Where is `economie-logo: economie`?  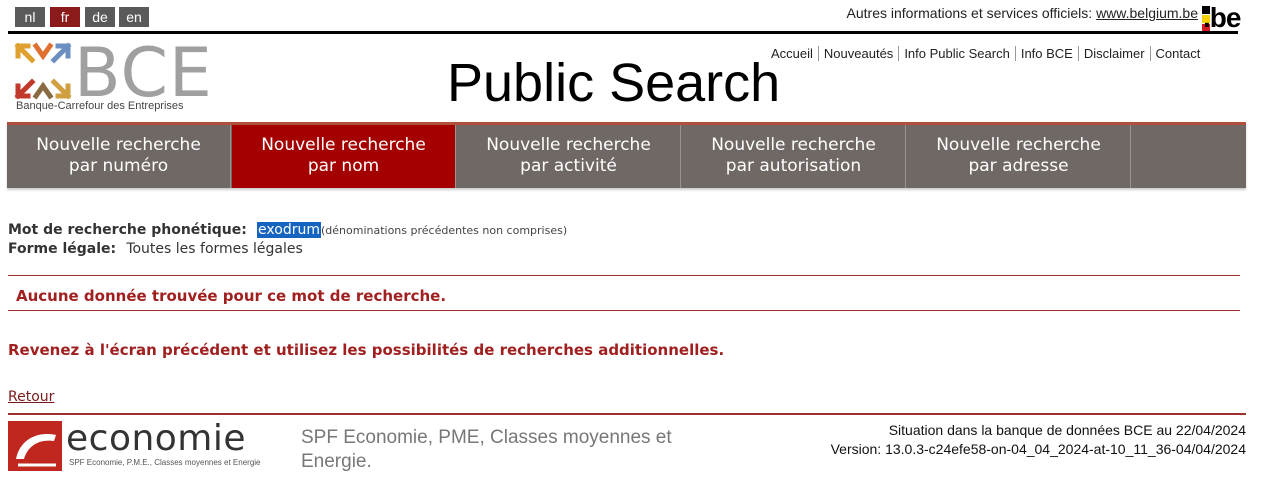
economie-logo: economie is located at coordinates (156, 438).